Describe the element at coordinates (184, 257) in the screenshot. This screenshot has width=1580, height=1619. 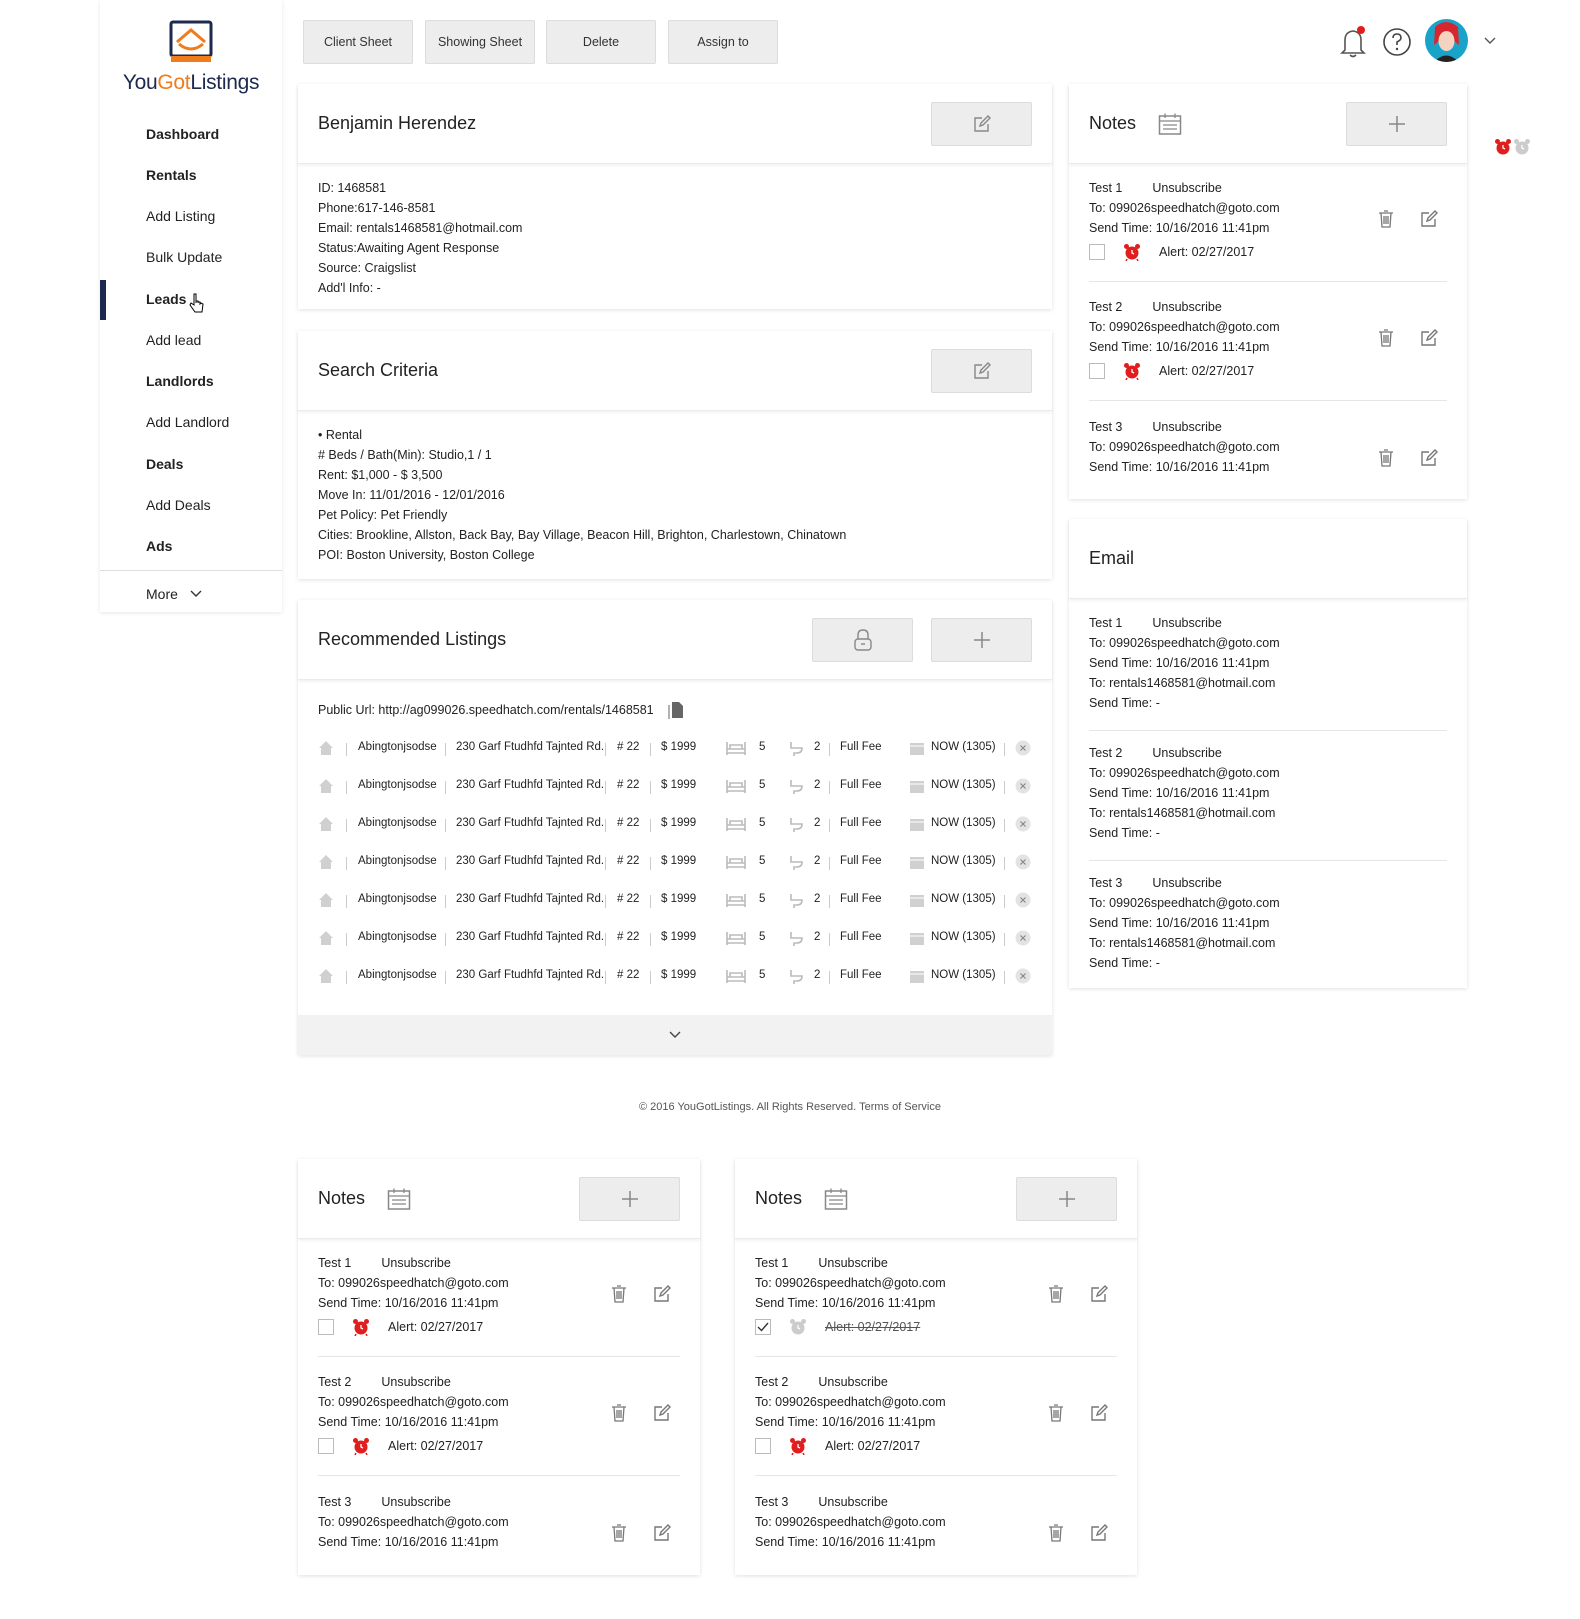
I see `sidebar-item-bulk-update: Bulk Update` at that location.